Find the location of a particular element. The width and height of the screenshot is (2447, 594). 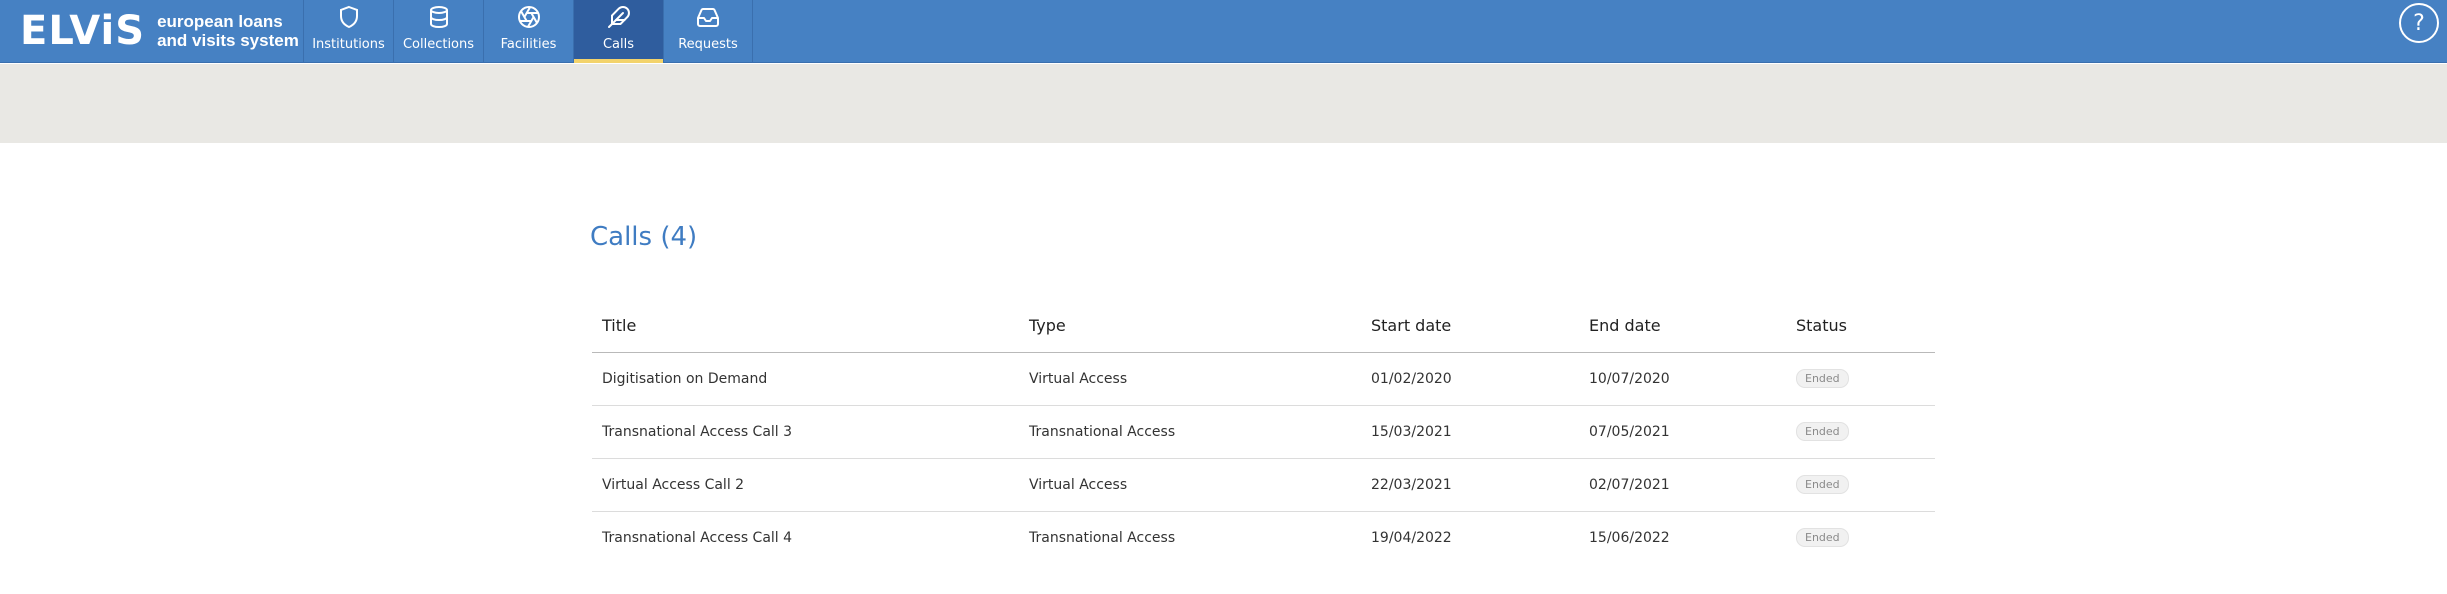

nav-label-requests: Requests is located at coordinates (708, 44).